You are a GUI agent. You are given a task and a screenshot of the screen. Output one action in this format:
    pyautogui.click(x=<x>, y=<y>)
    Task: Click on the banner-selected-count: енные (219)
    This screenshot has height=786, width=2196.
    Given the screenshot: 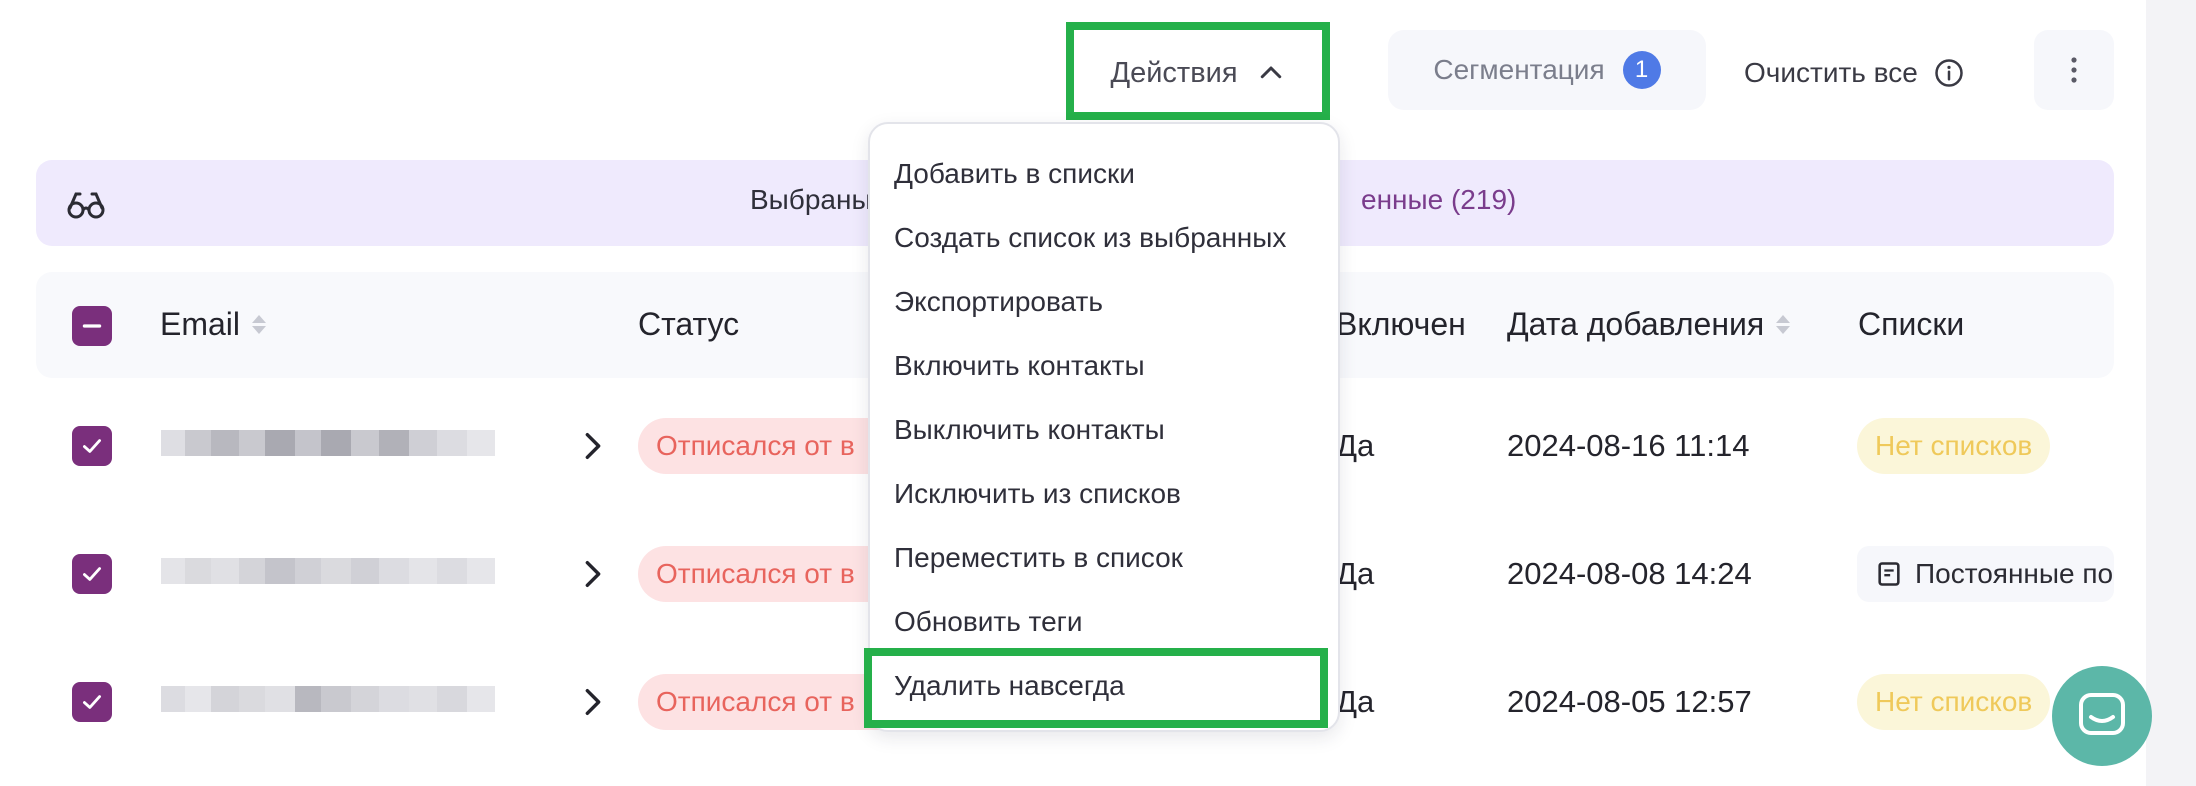 What is the action you would take?
    pyautogui.click(x=1439, y=199)
    